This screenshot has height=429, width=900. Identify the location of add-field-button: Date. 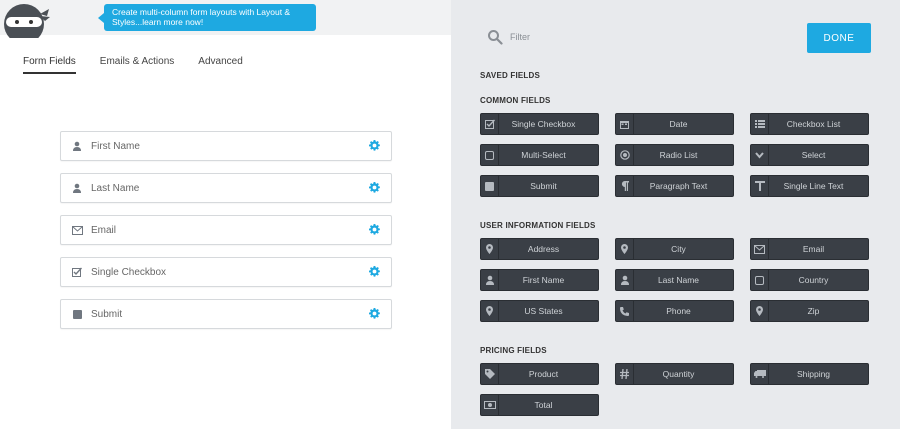
(674, 124).